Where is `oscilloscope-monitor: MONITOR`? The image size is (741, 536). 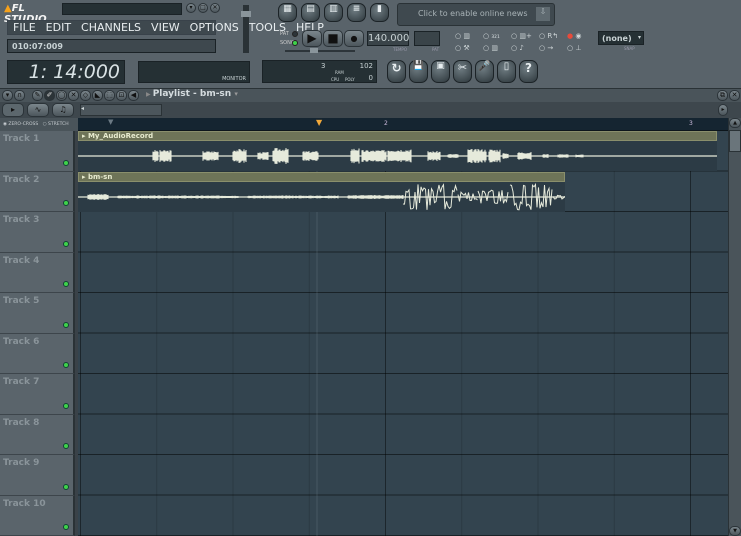 oscilloscope-monitor: MONITOR is located at coordinates (194, 72).